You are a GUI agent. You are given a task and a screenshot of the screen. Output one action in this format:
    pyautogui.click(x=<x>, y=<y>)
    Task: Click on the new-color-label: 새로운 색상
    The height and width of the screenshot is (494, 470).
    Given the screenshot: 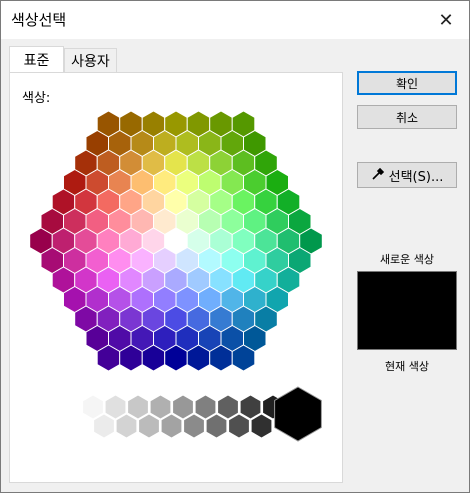 What is the action you would take?
    pyautogui.click(x=407, y=259)
    